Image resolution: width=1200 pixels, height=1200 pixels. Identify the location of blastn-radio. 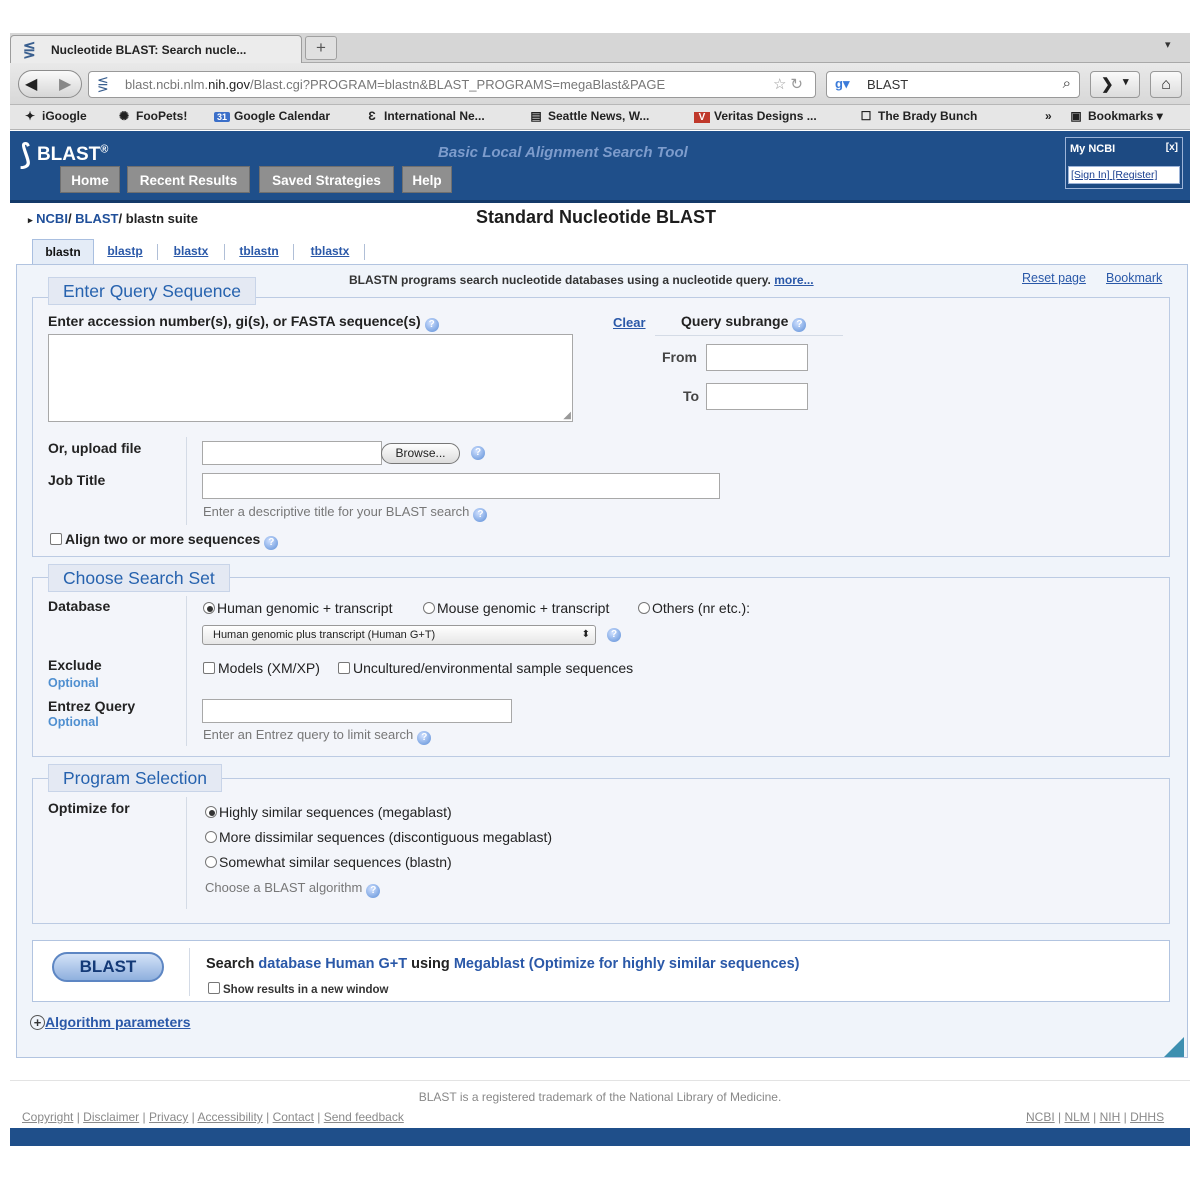
(211, 862).